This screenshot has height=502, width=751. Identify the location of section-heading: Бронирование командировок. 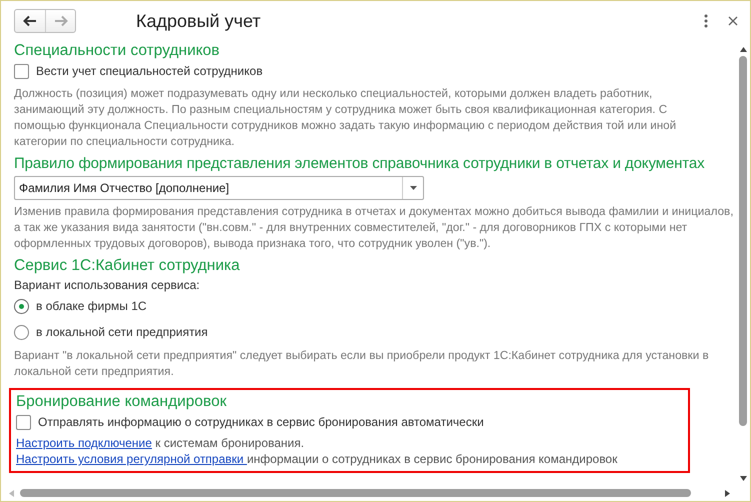
(122, 401).